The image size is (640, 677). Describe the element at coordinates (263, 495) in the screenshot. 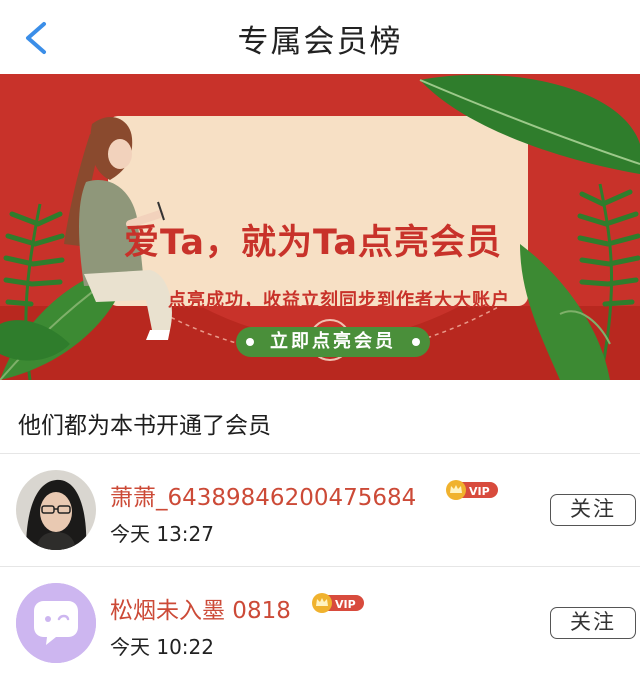

I see `member-name: 萧萧_64389846200475684` at that location.